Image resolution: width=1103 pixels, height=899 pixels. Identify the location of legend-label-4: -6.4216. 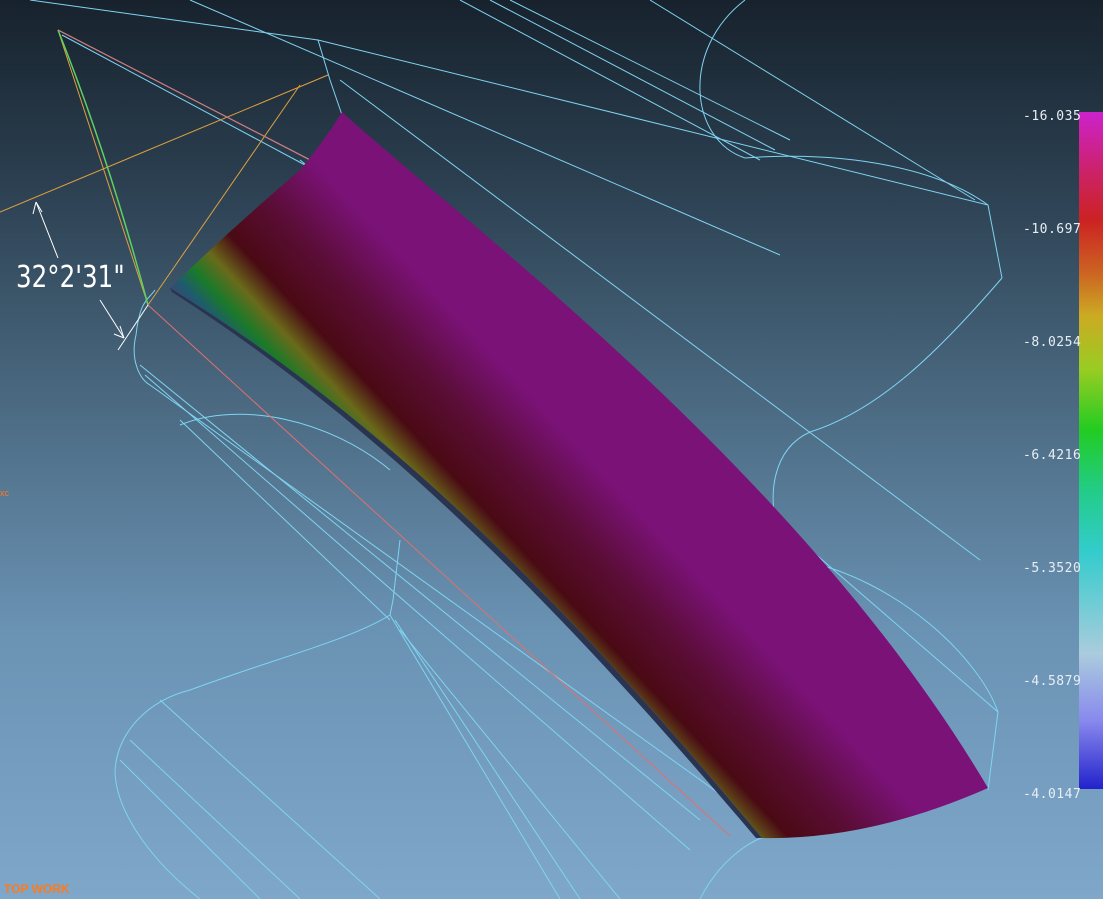
(1052, 455).